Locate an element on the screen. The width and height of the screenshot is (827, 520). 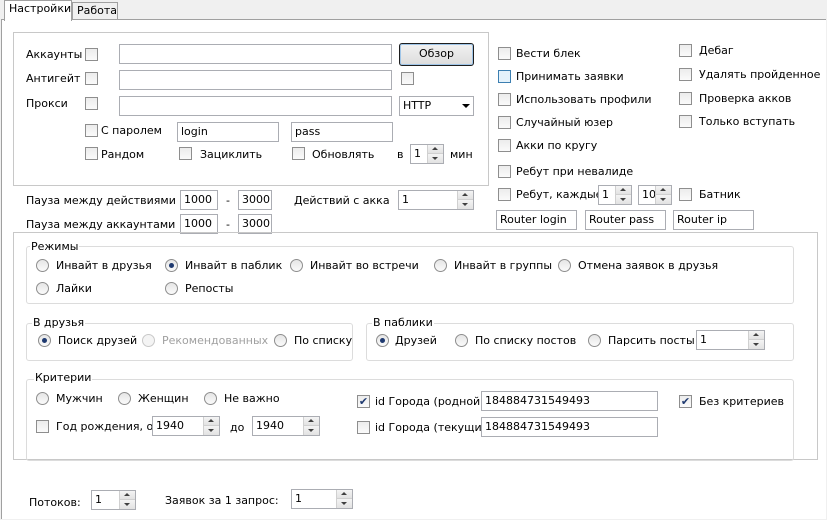
mode-invite-meetings-radio is located at coordinates (296, 265).